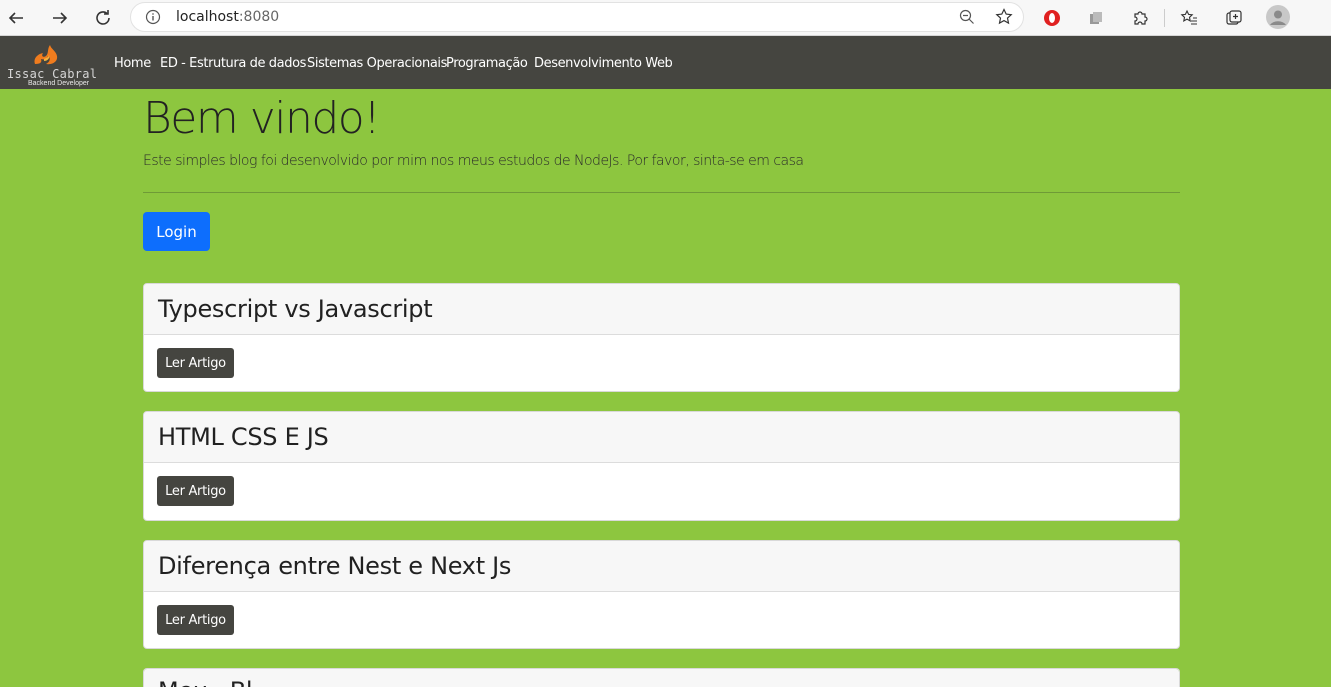 The height and width of the screenshot is (687, 1331). I want to click on brand-subtitle: Backend Developer, so click(59, 83).